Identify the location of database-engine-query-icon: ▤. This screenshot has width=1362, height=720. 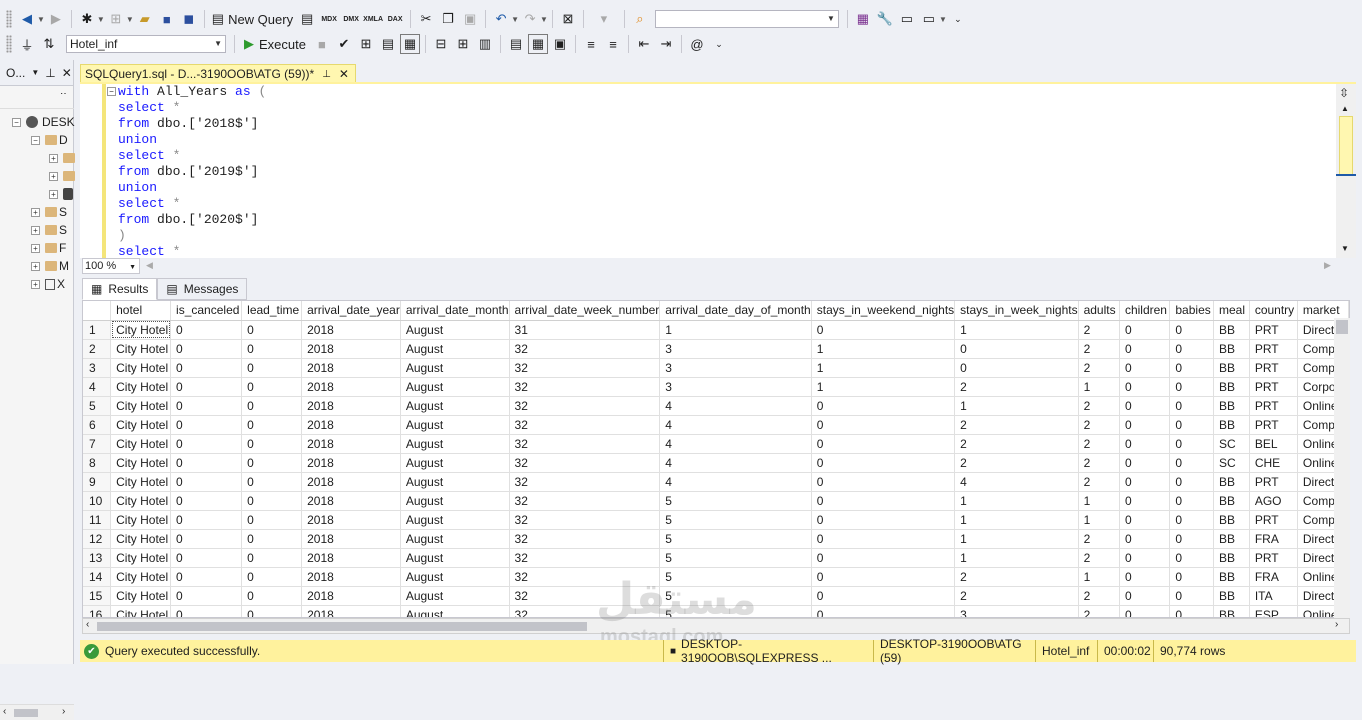
(307, 19).